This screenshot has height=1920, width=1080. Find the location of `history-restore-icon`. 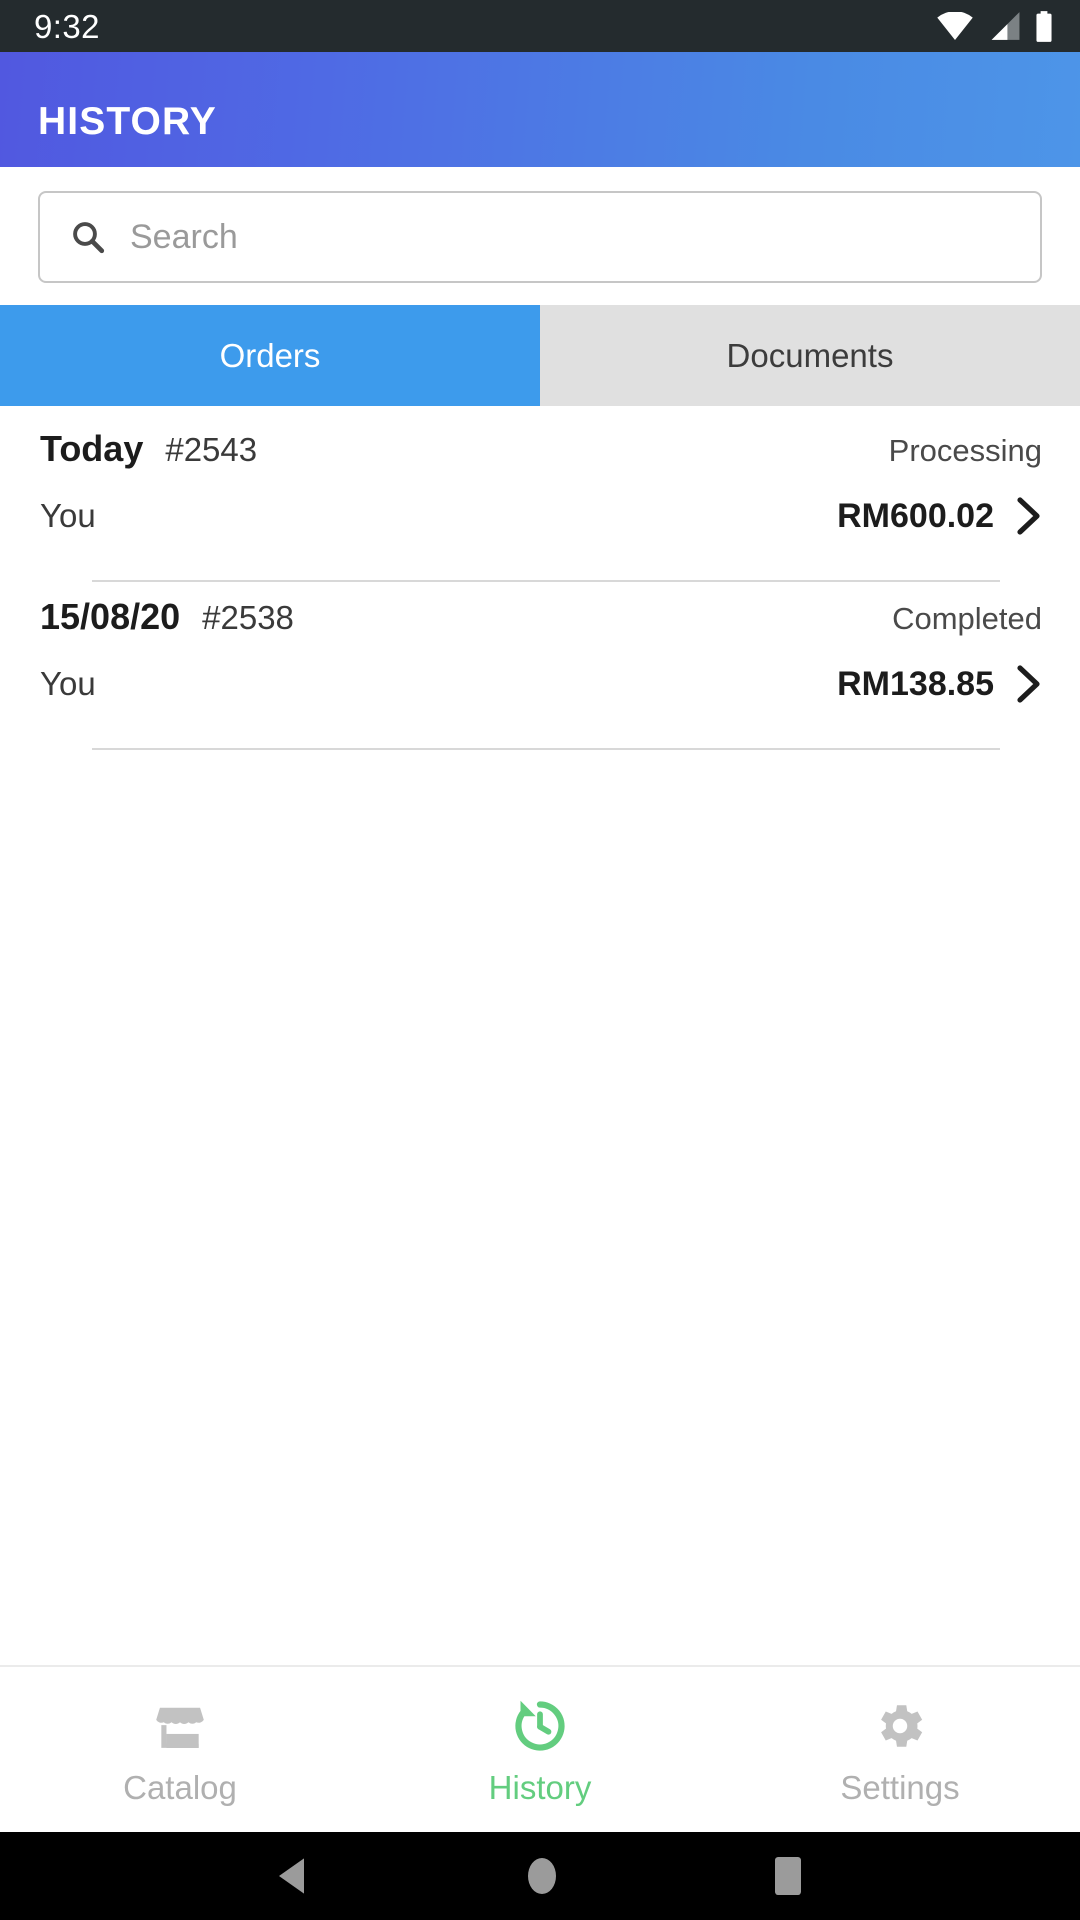

history-restore-icon is located at coordinates (540, 1726).